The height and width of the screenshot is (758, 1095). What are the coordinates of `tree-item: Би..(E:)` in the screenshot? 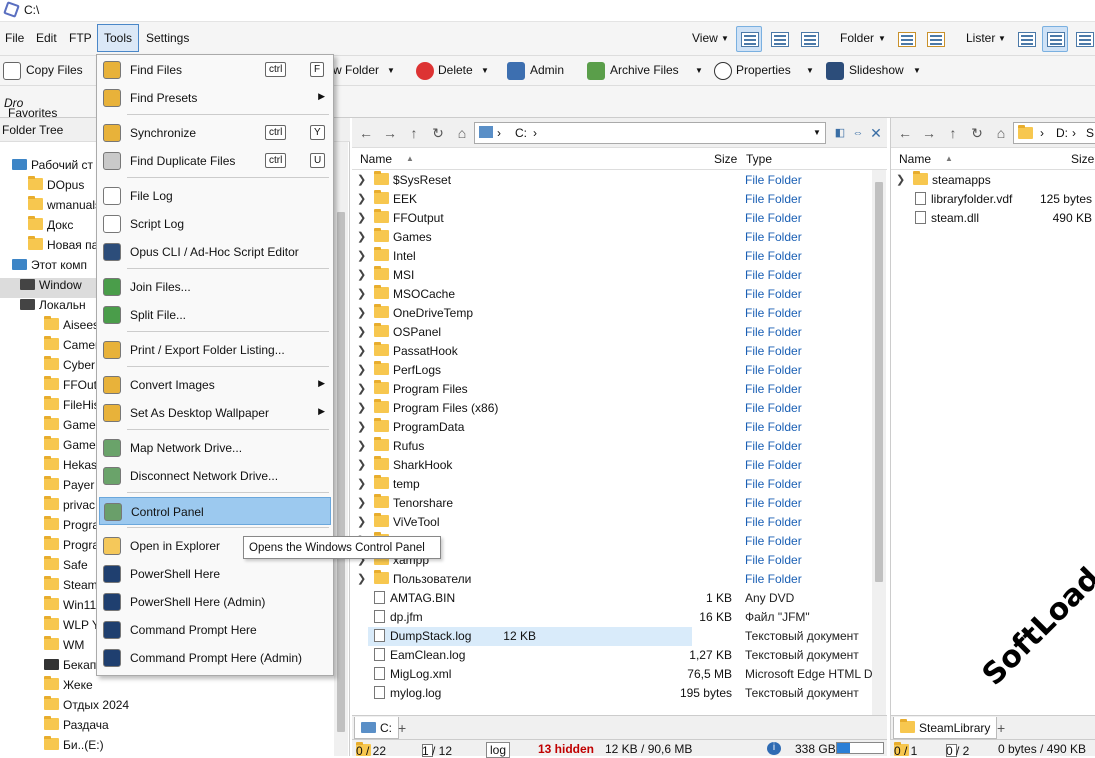 It's located at (74, 747).